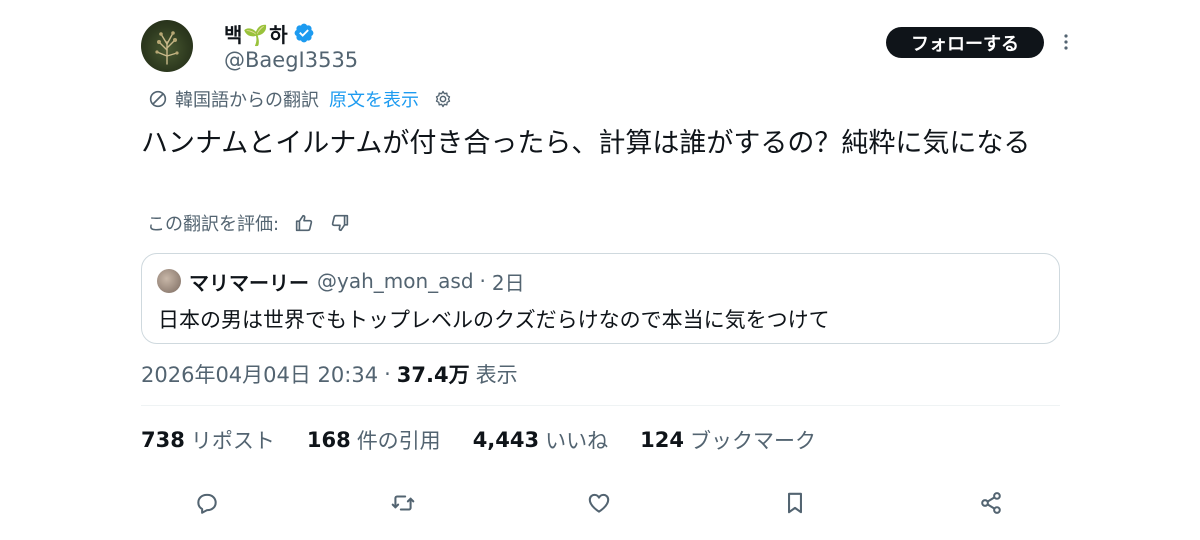 The height and width of the screenshot is (540, 1200). I want to click on reply-button, so click(207, 503).